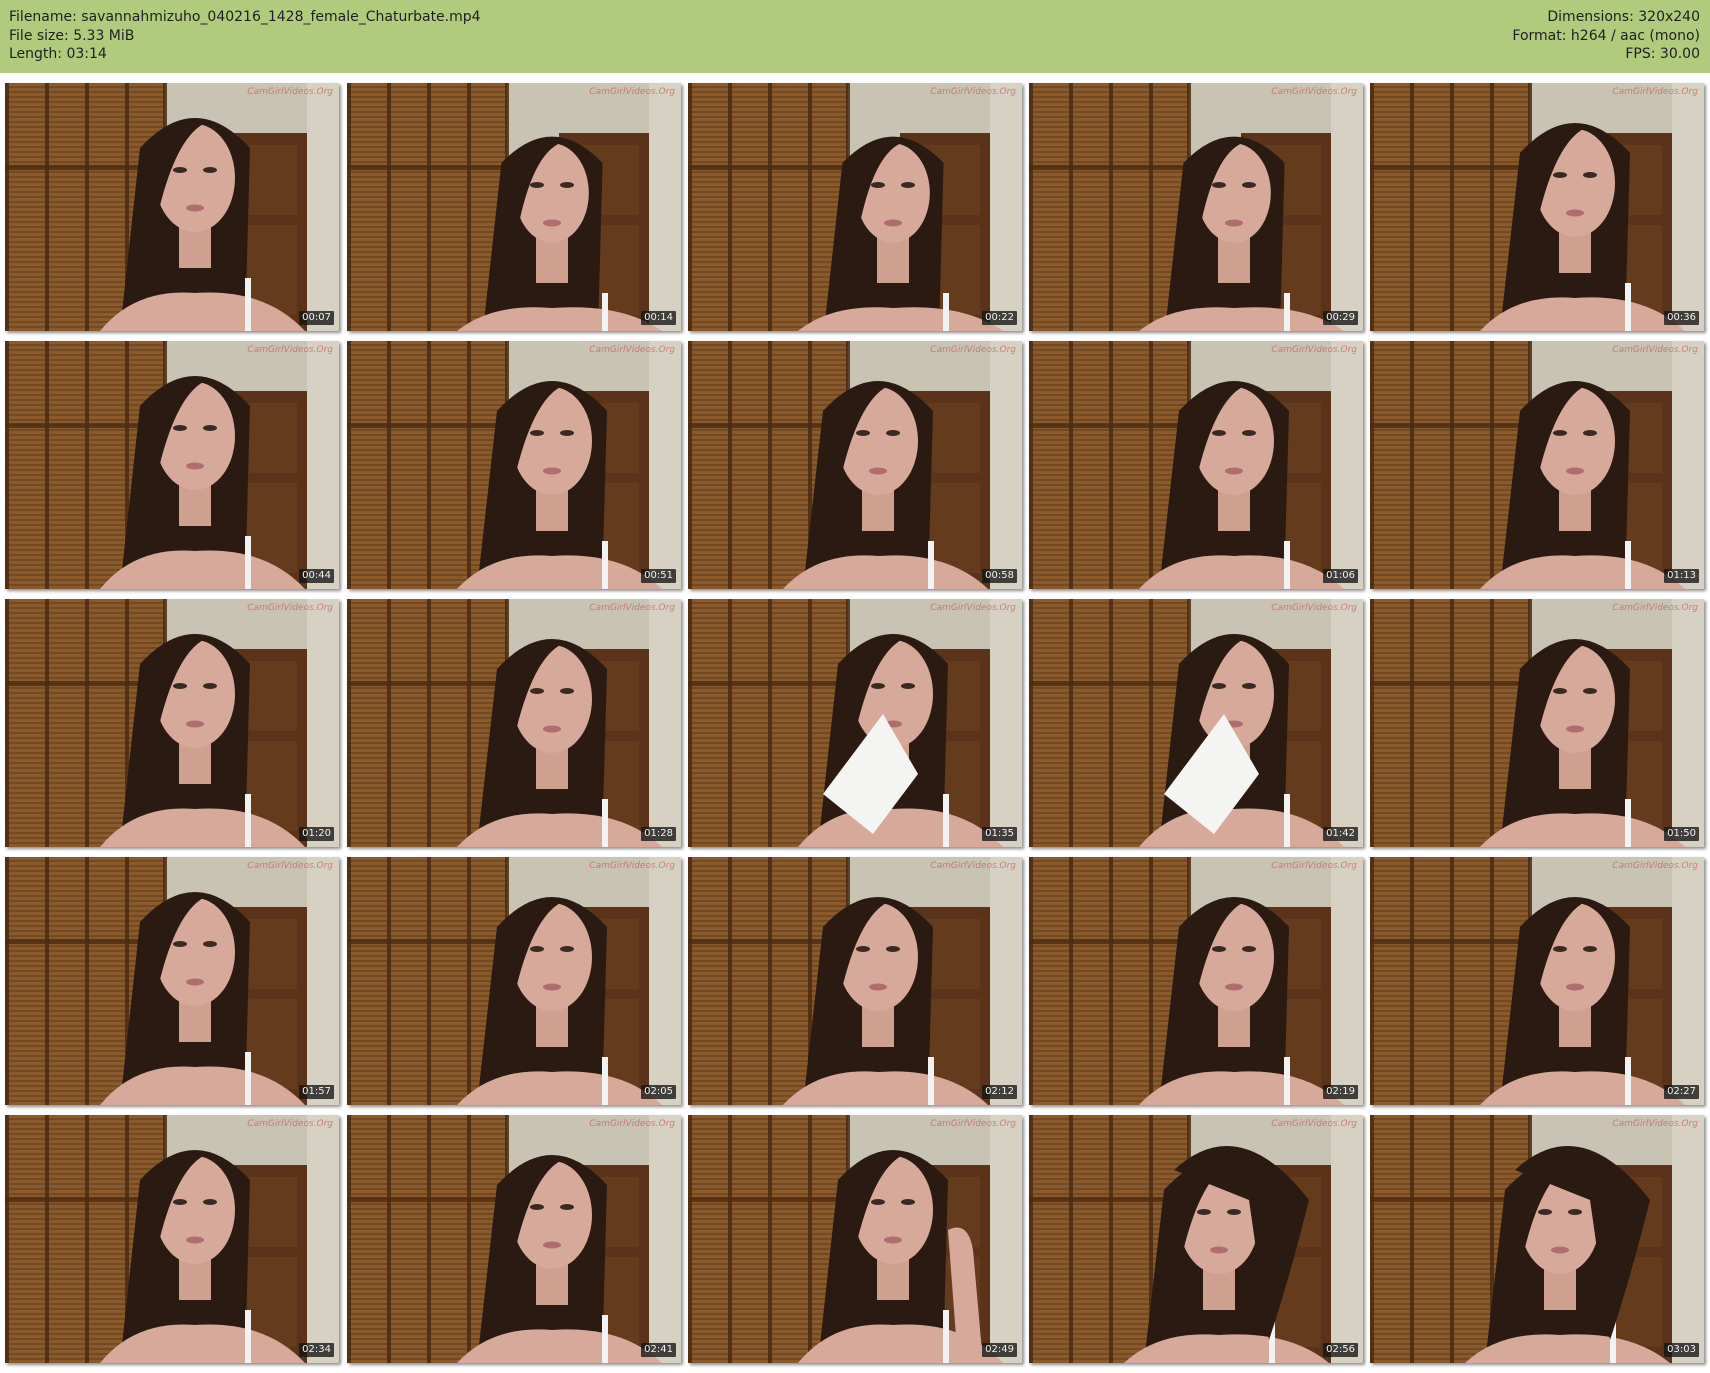 This screenshot has height=1373, width=1710. I want to click on timestamp-label: 00:07, so click(316, 318).